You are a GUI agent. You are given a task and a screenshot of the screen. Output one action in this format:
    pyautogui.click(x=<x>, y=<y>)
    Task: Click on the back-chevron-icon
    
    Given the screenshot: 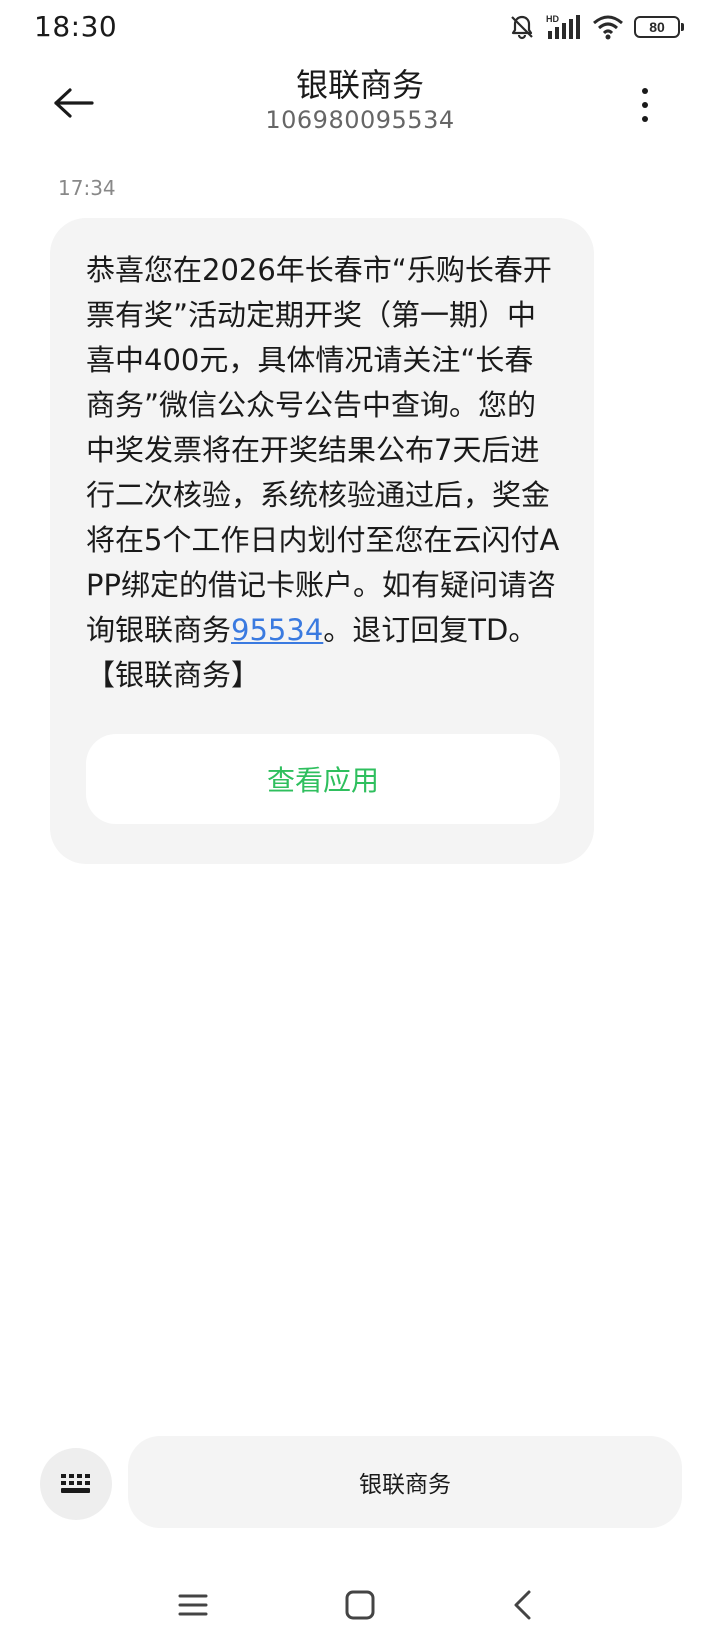 What is the action you would take?
    pyautogui.click(x=522, y=1605)
    